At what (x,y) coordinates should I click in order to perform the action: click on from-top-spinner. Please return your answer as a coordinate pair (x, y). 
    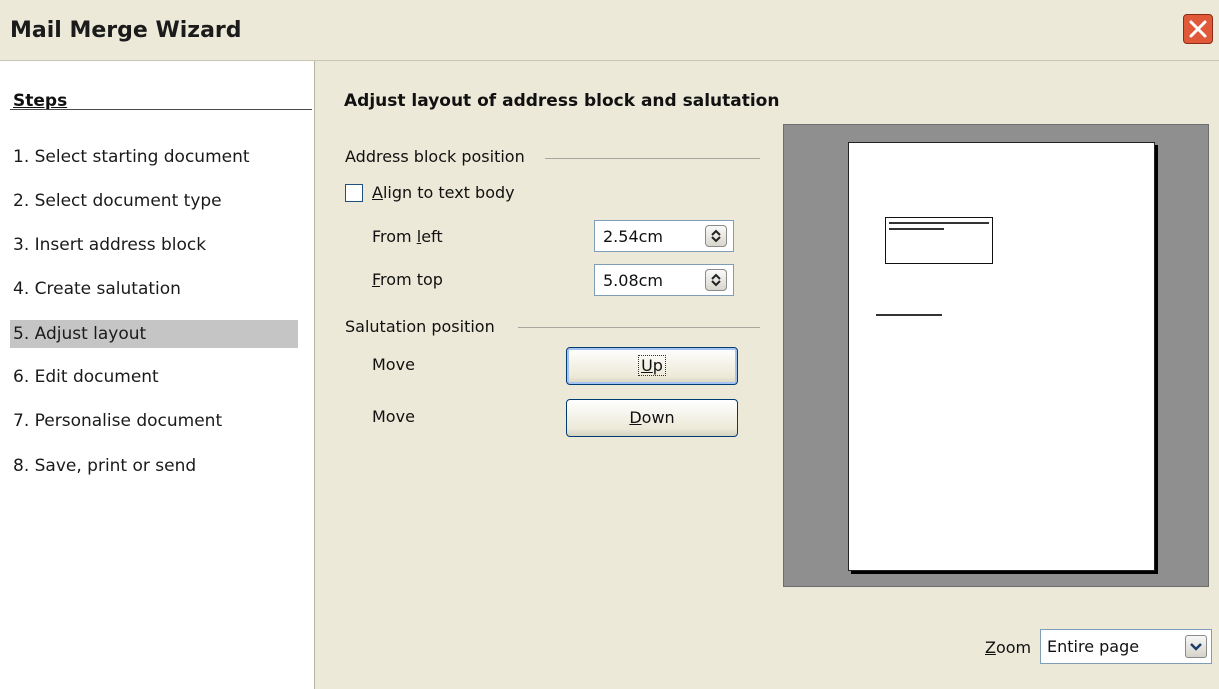
    Looking at the image, I should click on (716, 280).